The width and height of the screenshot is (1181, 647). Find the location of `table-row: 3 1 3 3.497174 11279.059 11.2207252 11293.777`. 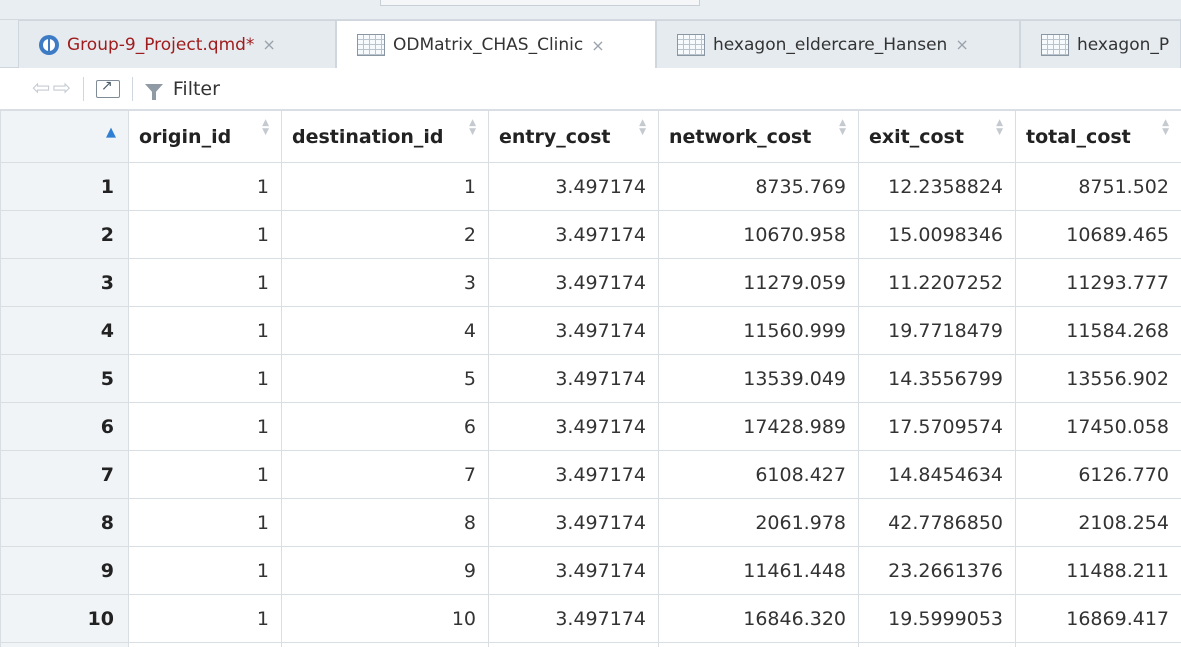

table-row: 3 1 3 3.497174 11279.059 11.2207252 11293.777 is located at coordinates (590, 282).